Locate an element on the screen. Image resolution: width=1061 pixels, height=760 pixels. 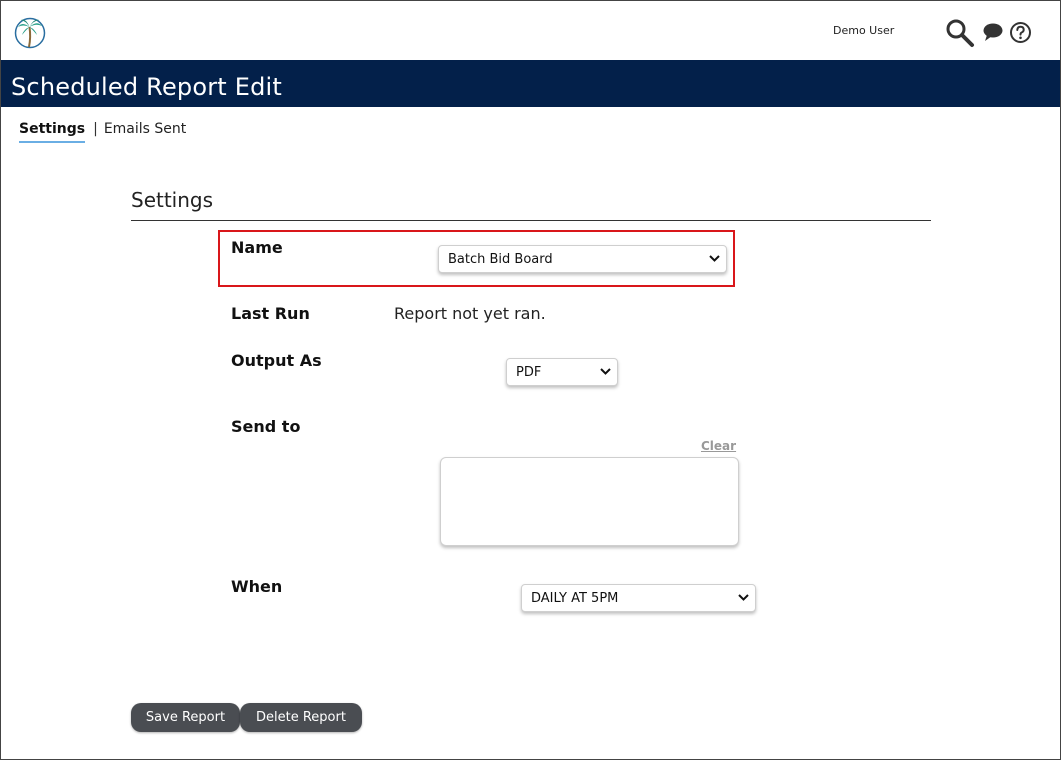
user-name: Demo User is located at coordinates (863, 30).